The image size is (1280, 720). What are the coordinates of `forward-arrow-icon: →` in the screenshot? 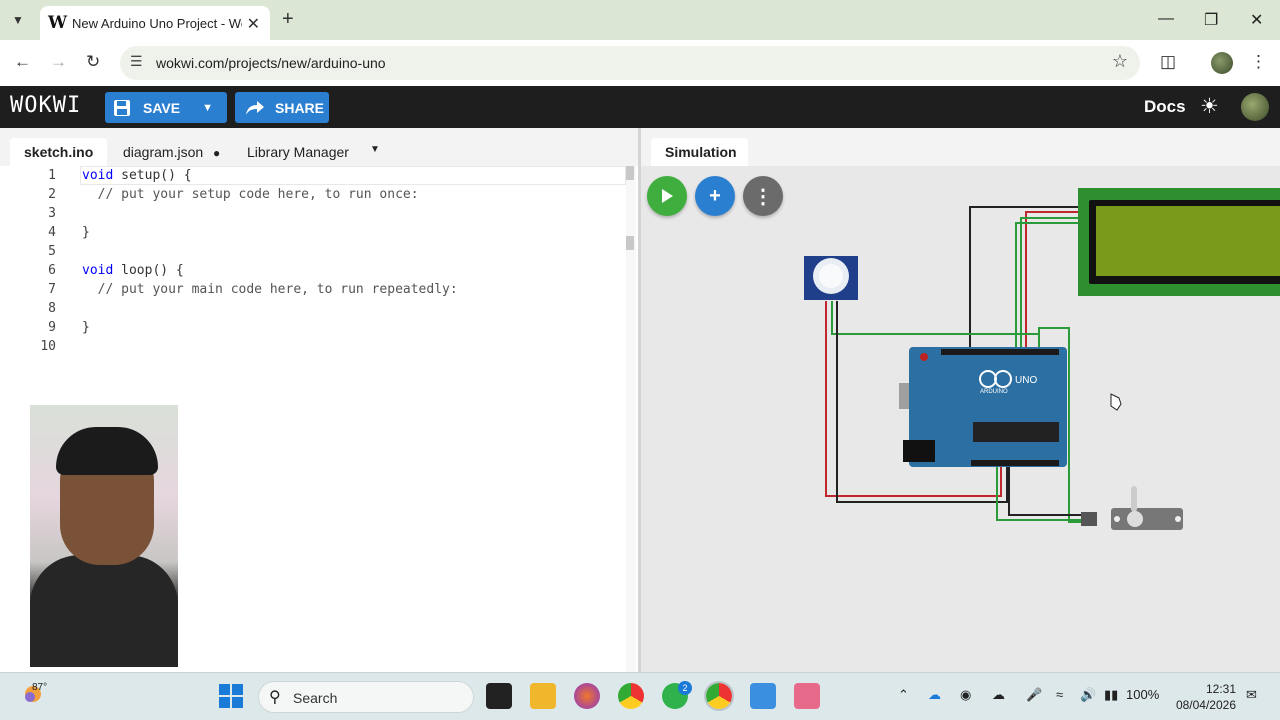 It's located at (58, 62).